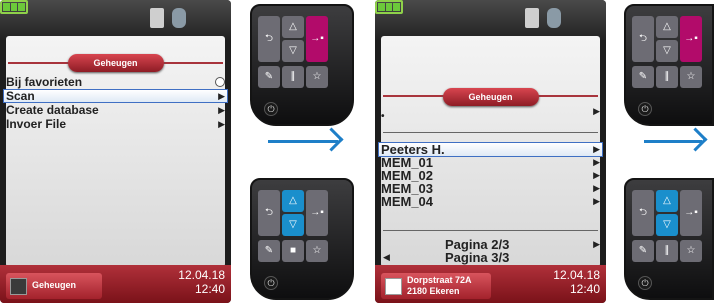  What do you see at coordinates (115, 110) in the screenshot?
I see `menu-item-create-database: Create database ▶` at bounding box center [115, 110].